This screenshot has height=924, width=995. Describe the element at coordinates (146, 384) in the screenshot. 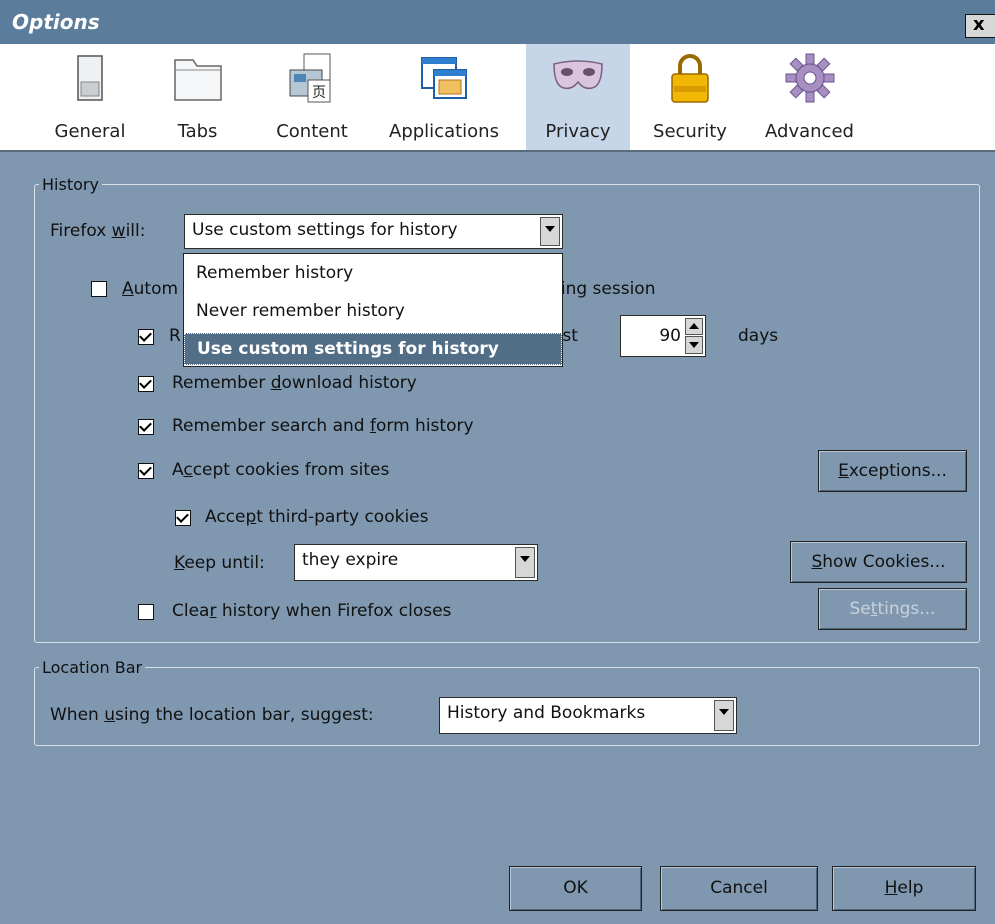

I see `download-history-checkbox` at that location.